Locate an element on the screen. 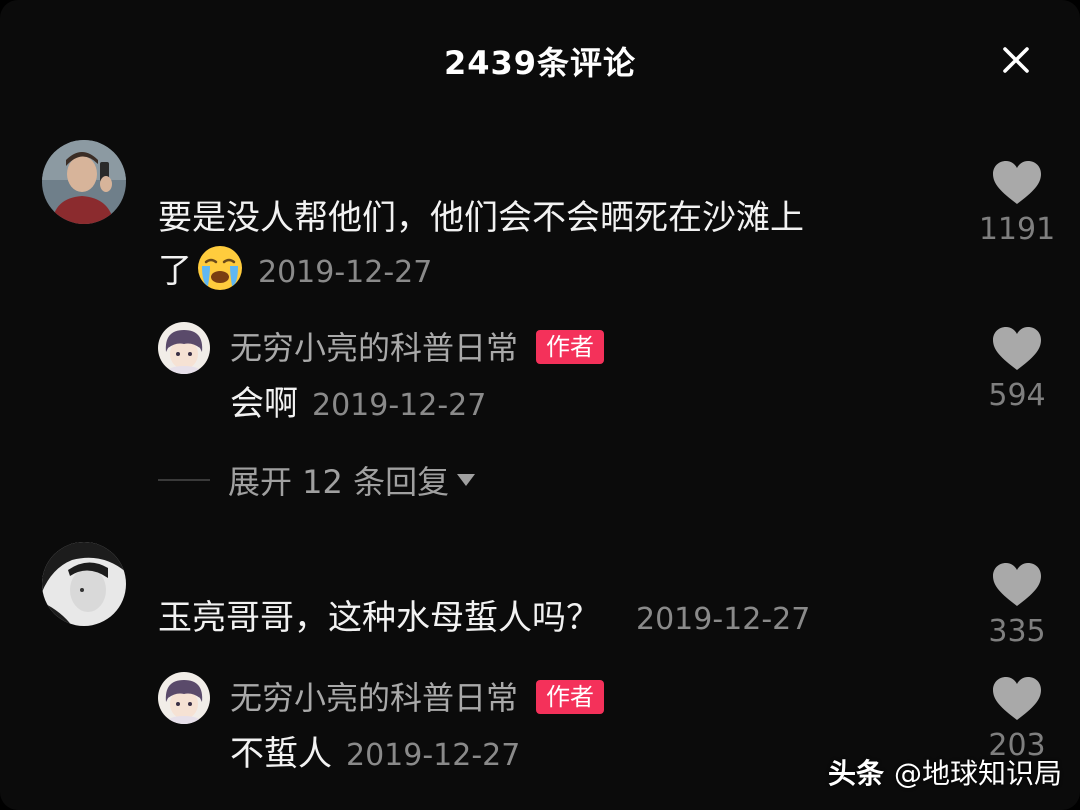 The height and width of the screenshot is (810, 1080). comment-text-line2: 了 is located at coordinates (175, 271).